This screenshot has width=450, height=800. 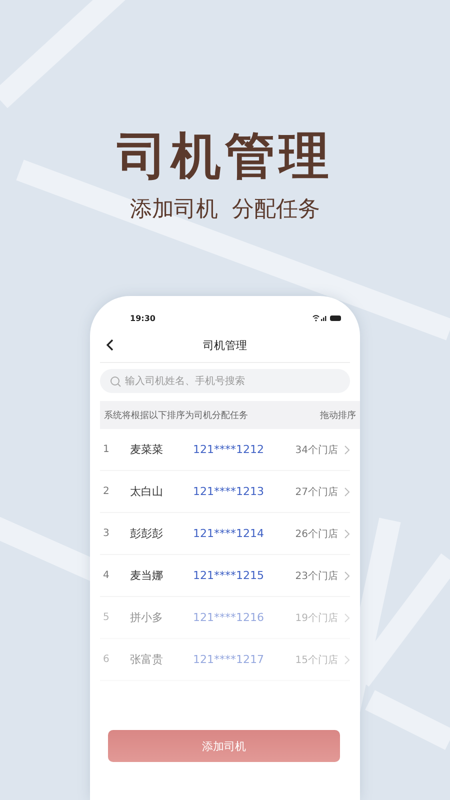 I want to click on driver-name: 麦当娜, so click(x=147, y=575).